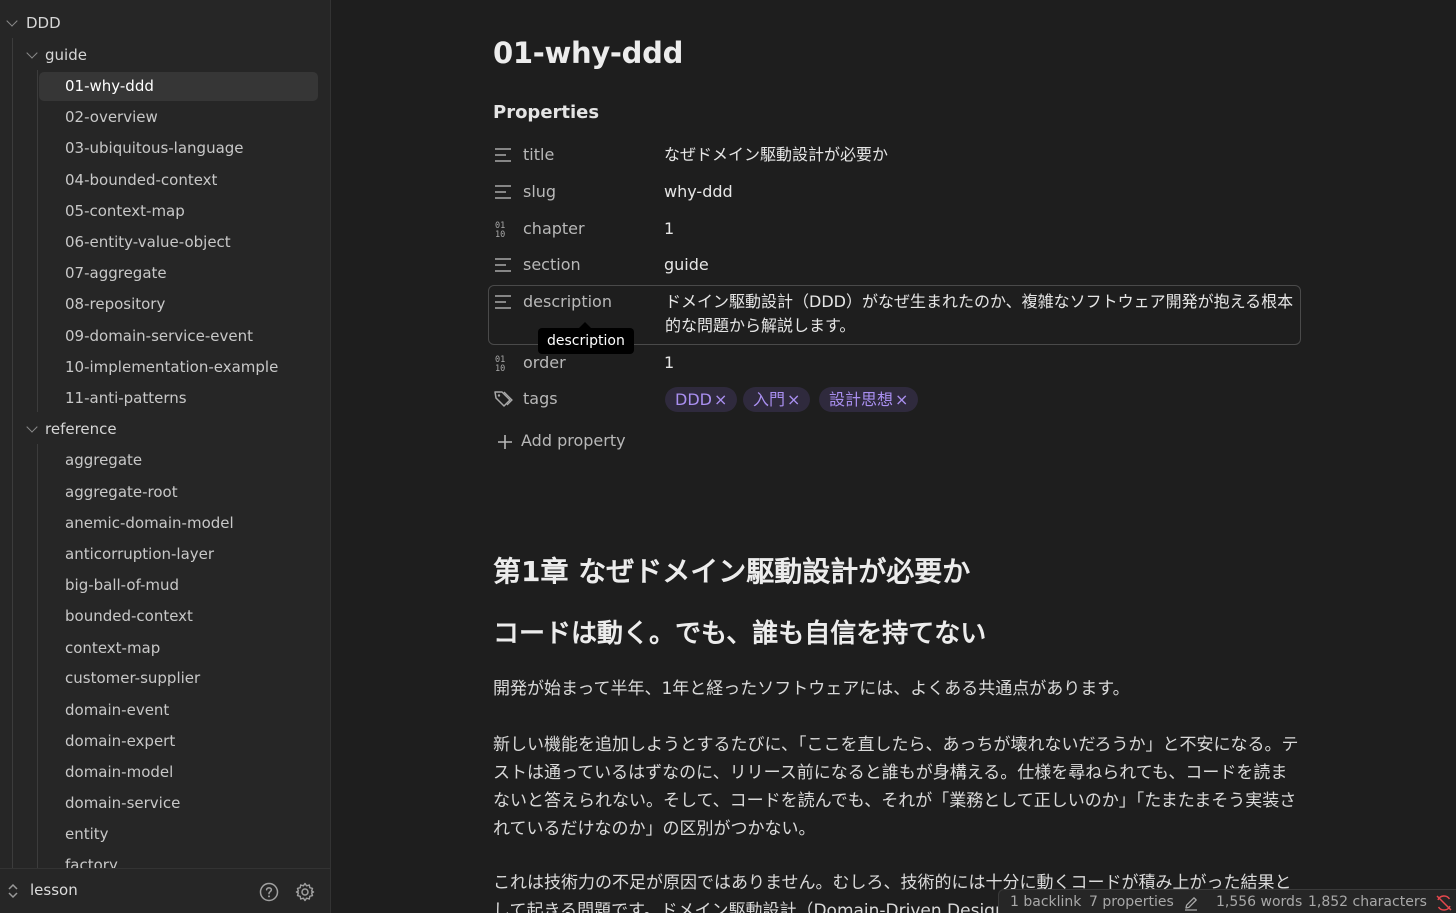 The width and height of the screenshot is (1456, 913). I want to click on note-title: 01-why-ddd, so click(588, 53).